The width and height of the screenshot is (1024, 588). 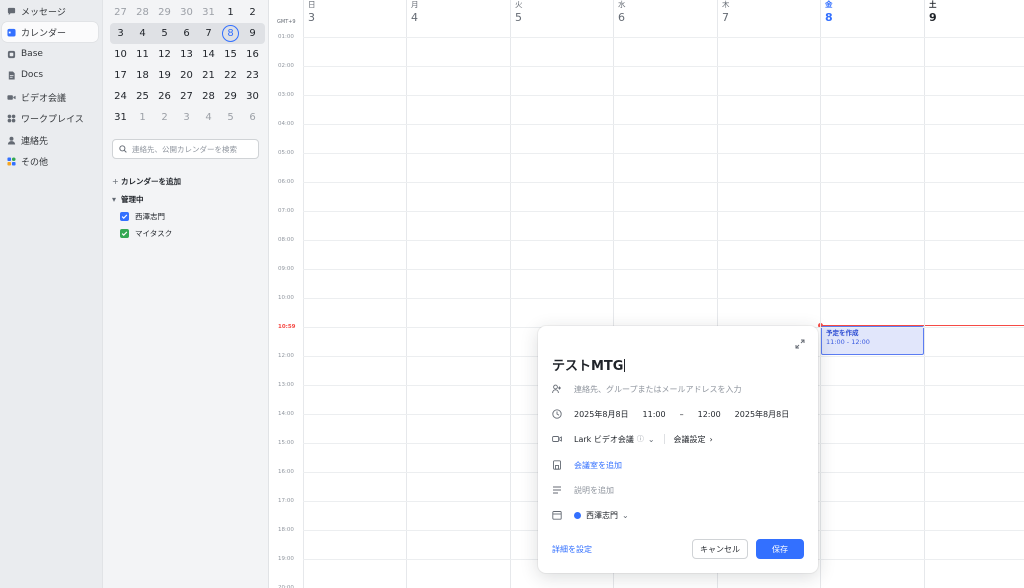 What do you see at coordinates (252, 75) in the screenshot?
I see `mini-calendar-day: 23` at bounding box center [252, 75].